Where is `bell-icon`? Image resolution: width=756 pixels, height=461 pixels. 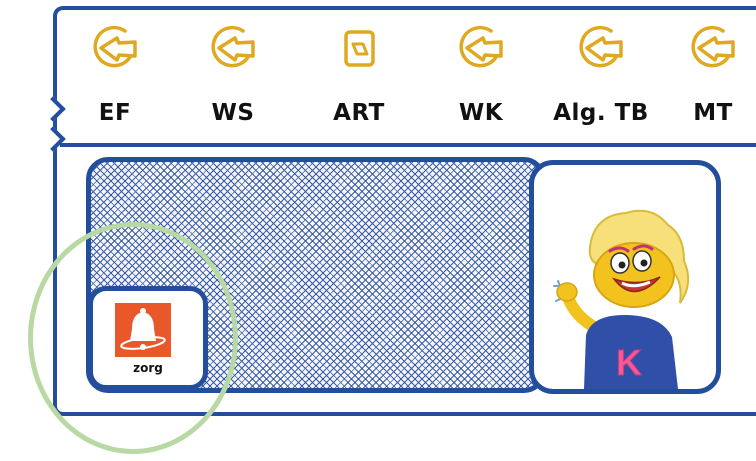
bell-icon is located at coordinates (143, 329).